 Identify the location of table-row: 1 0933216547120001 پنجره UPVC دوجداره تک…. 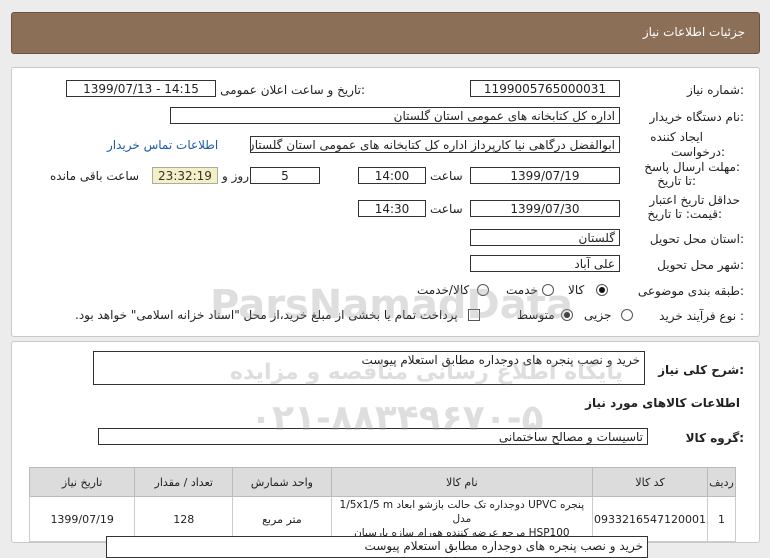
(382, 519).